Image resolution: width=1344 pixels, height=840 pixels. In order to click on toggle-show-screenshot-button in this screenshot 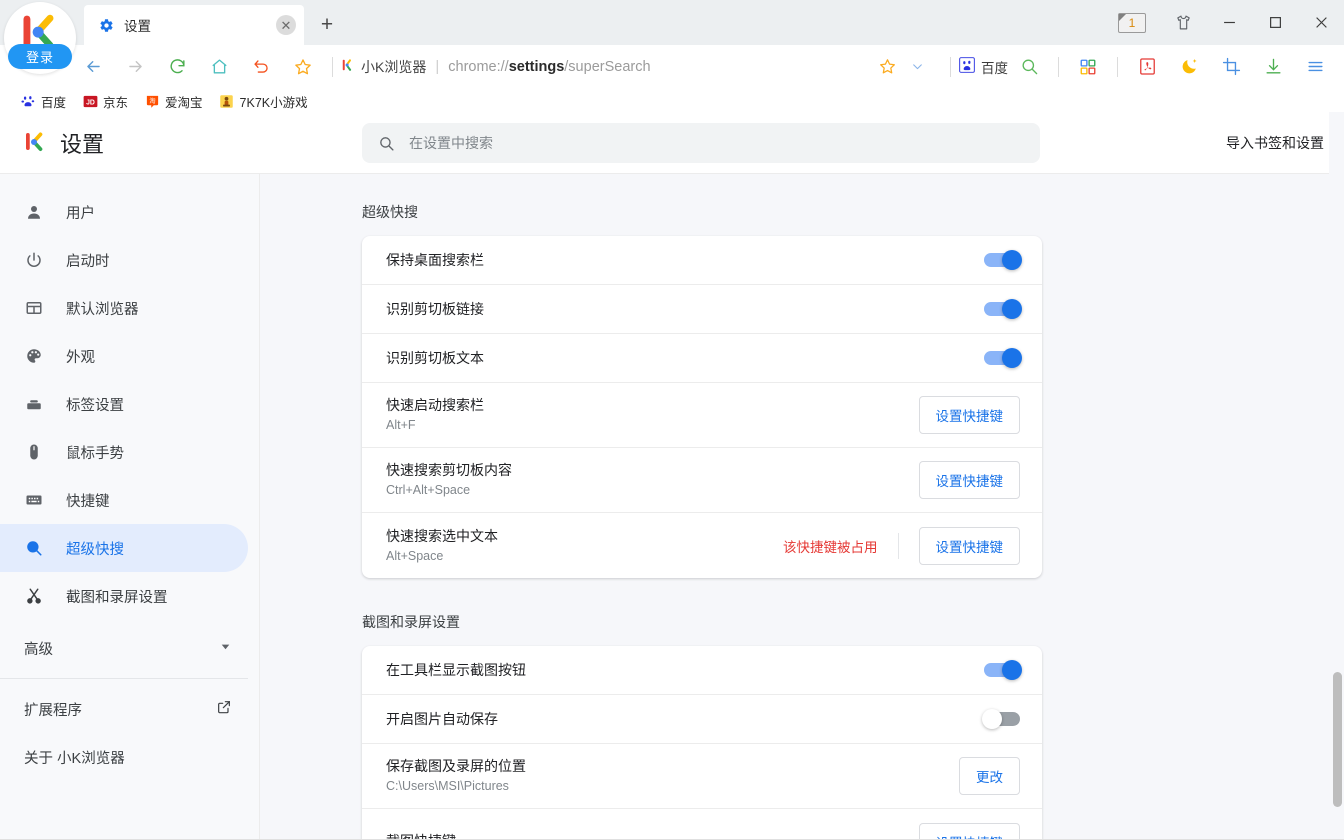, I will do `click(1003, 670)`.